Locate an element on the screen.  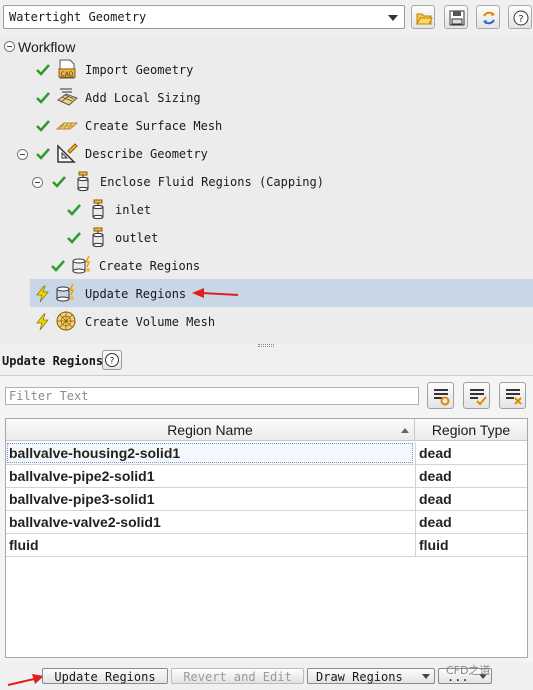
region-type-cell: fluid is located at coordinates (471, 545).